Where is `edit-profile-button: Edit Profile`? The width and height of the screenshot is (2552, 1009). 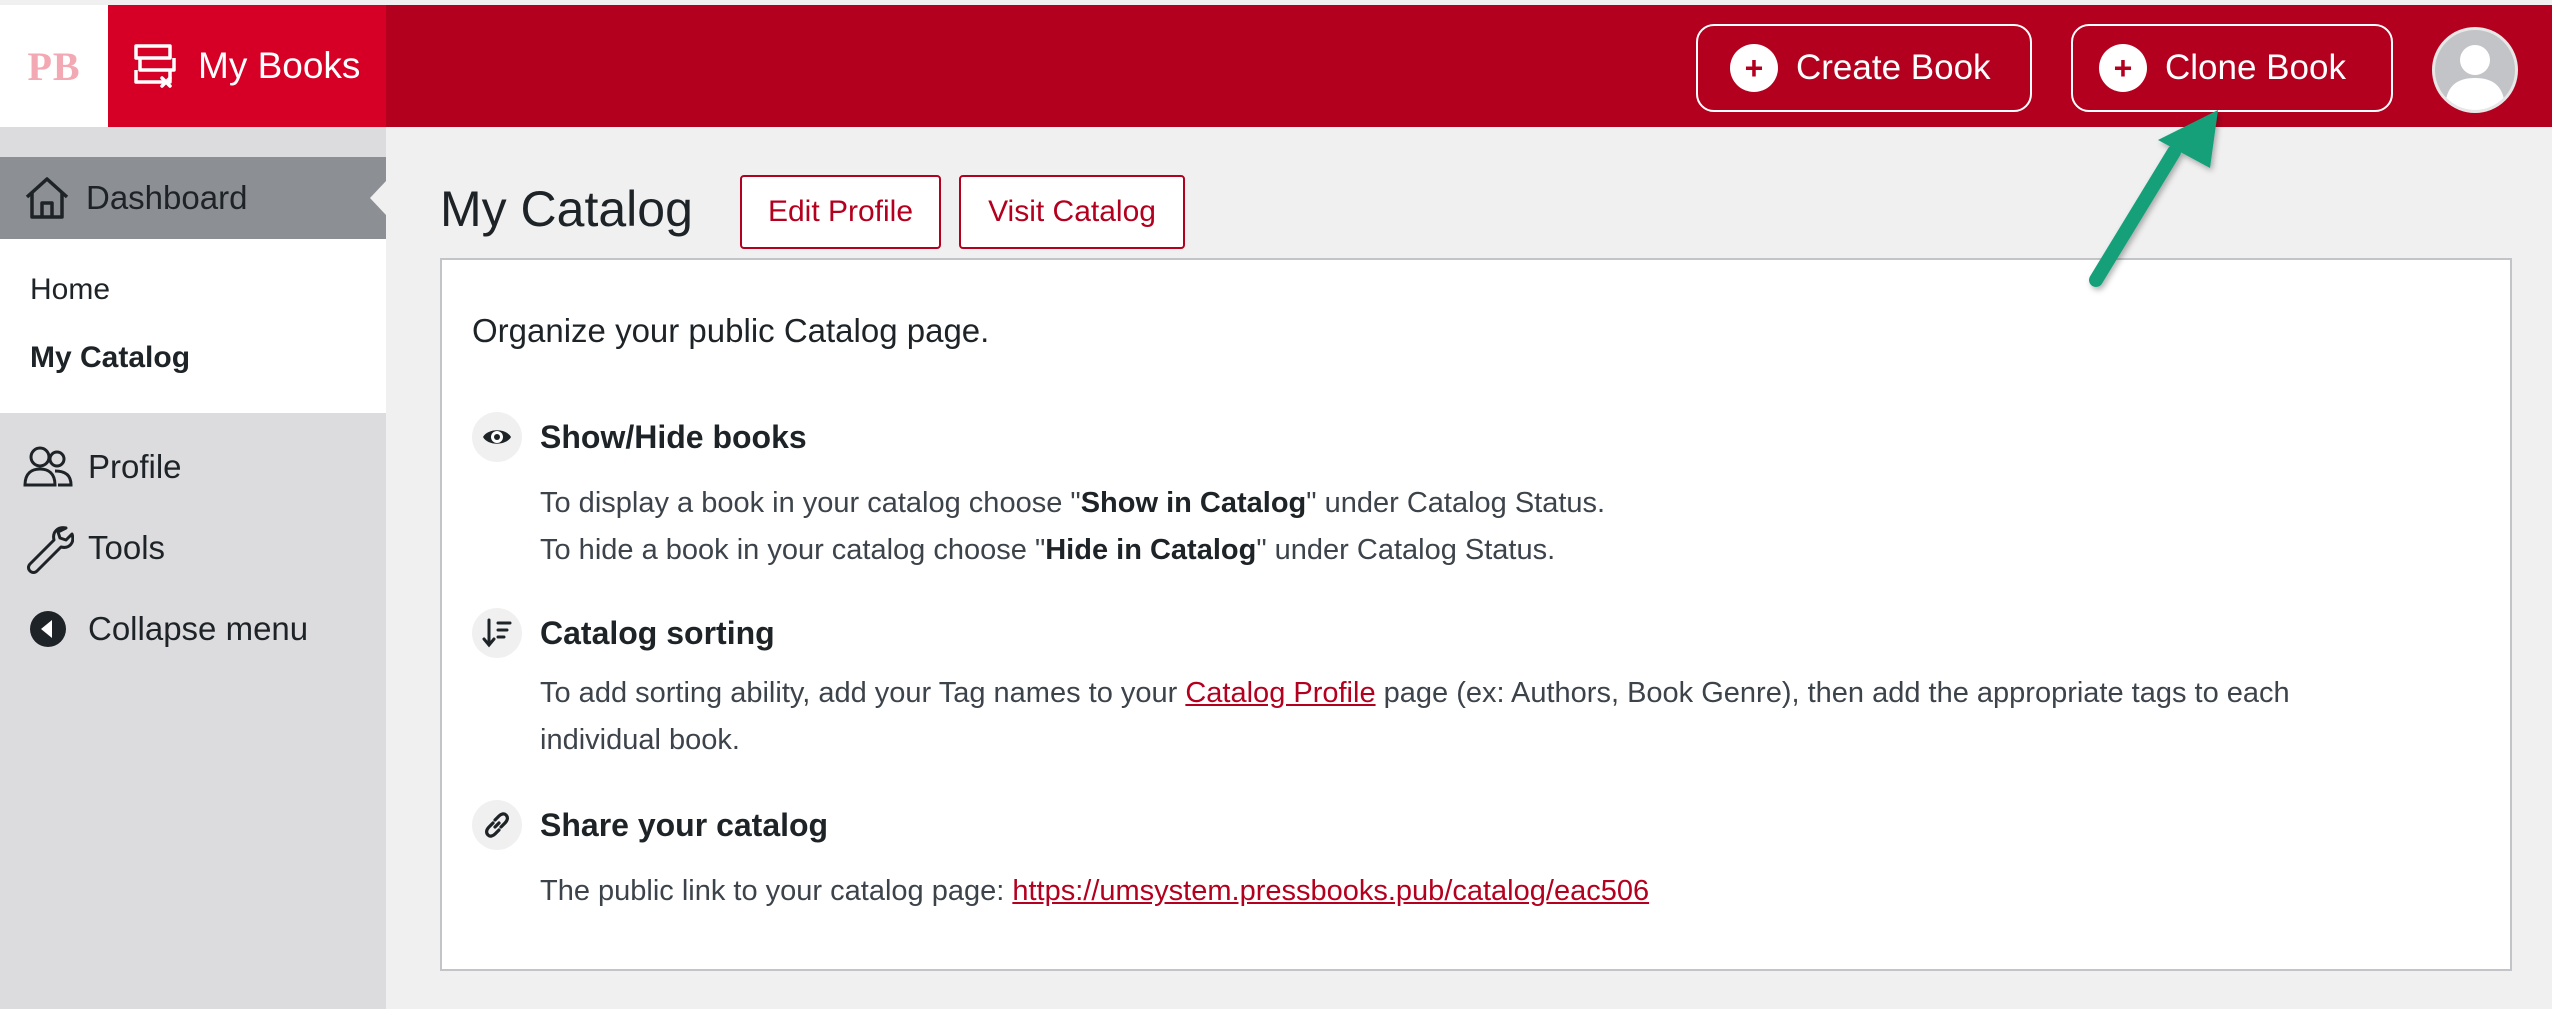 edit-profile-button: Edit Profile is located at coordinates (840, 212).